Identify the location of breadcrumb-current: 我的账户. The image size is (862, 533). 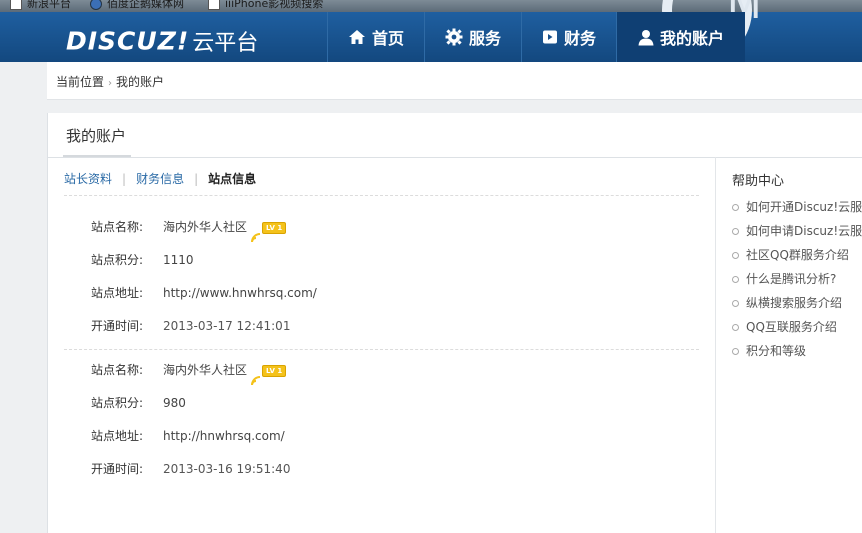
(140, 82).